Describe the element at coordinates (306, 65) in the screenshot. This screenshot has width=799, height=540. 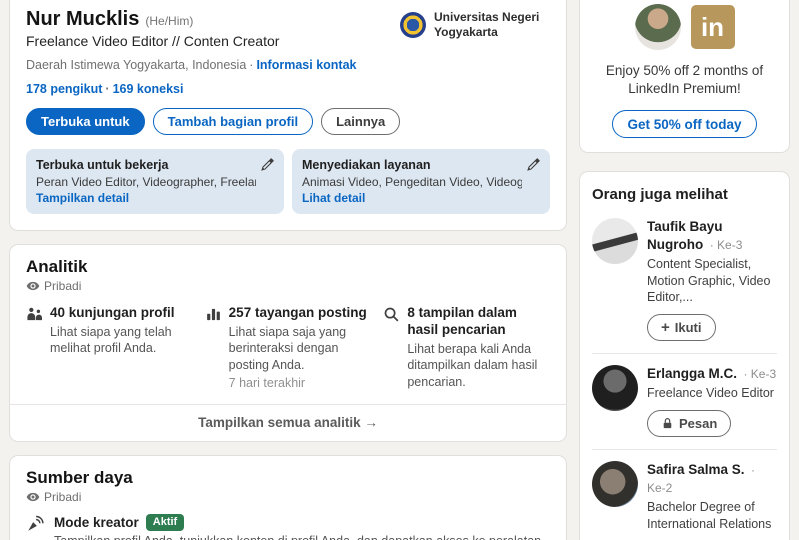
I see `contact-info-link: Informasi kontak` at that location.